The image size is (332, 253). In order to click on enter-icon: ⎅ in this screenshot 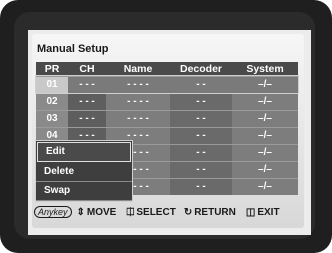, I will do `click(130, 212)`.